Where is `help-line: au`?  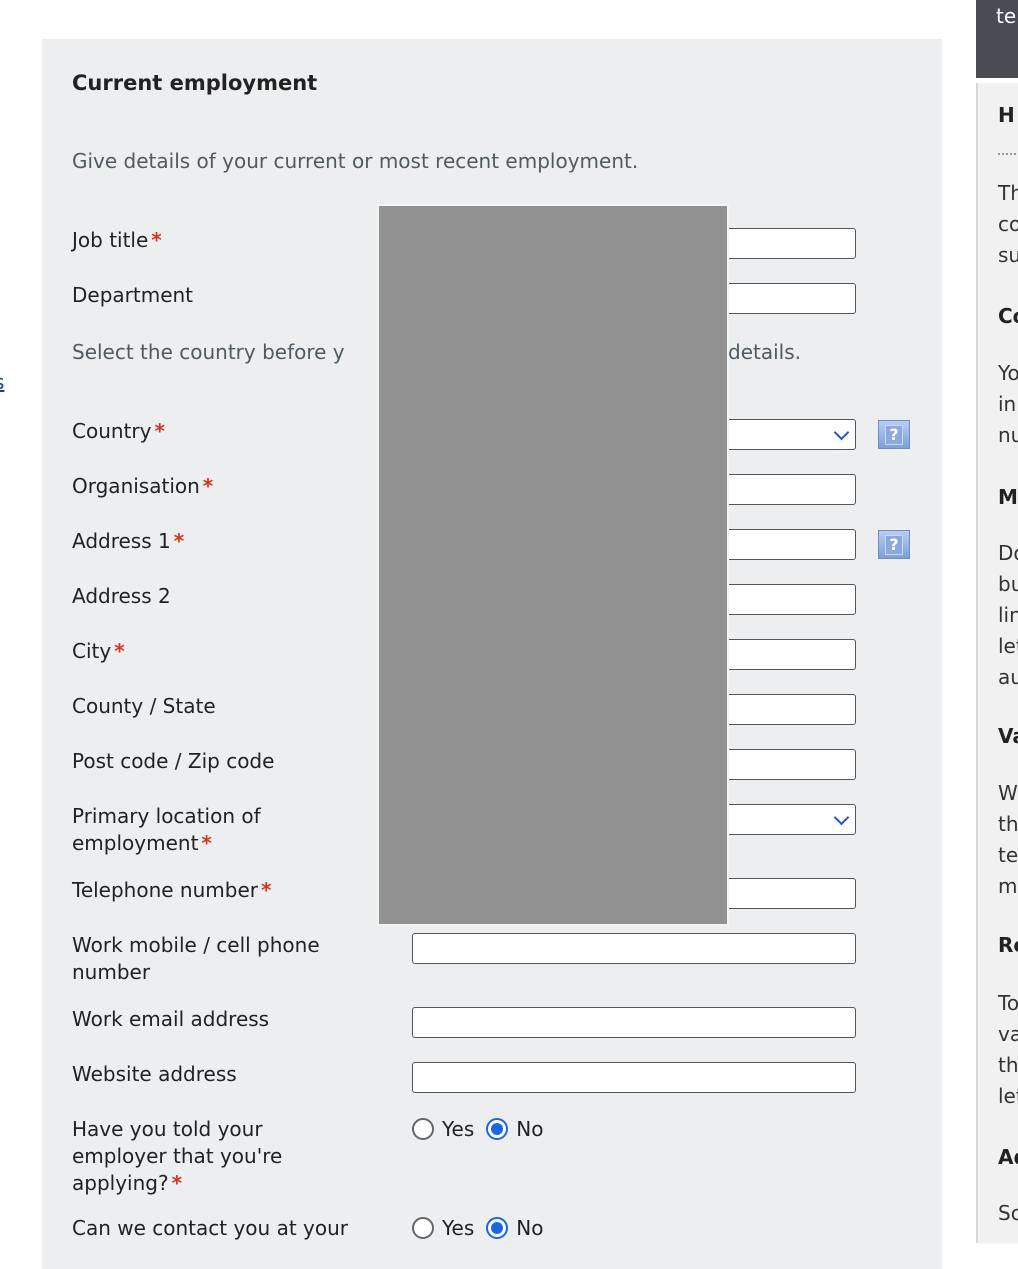
help-line: au is located at coordinates (1008, 677).